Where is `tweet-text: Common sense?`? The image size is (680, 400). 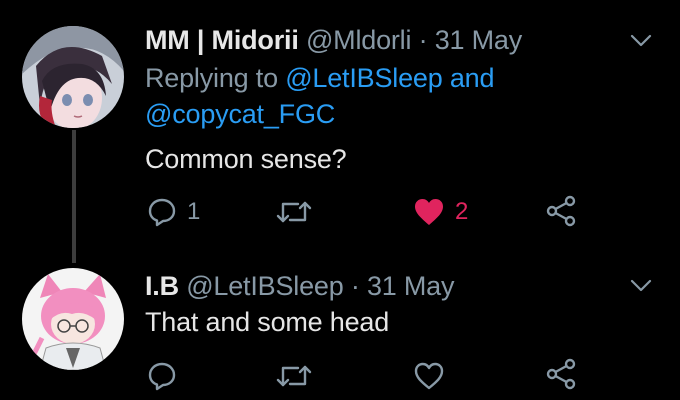 tweet-text: Common sense? is located at coordinates (246, 159).